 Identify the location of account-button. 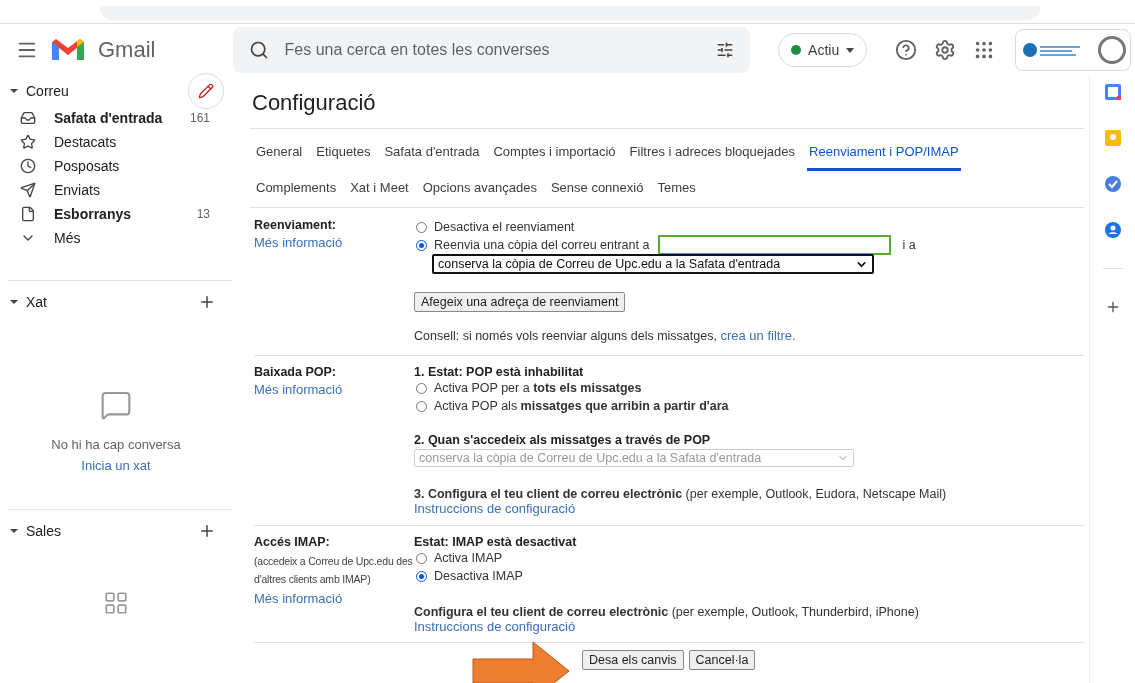
(1073, 50).